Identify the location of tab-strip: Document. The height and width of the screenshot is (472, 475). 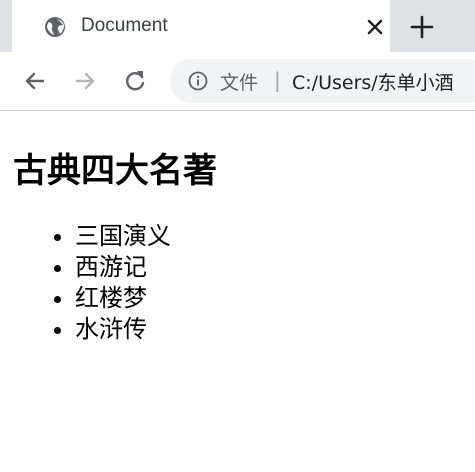
(237, 26).